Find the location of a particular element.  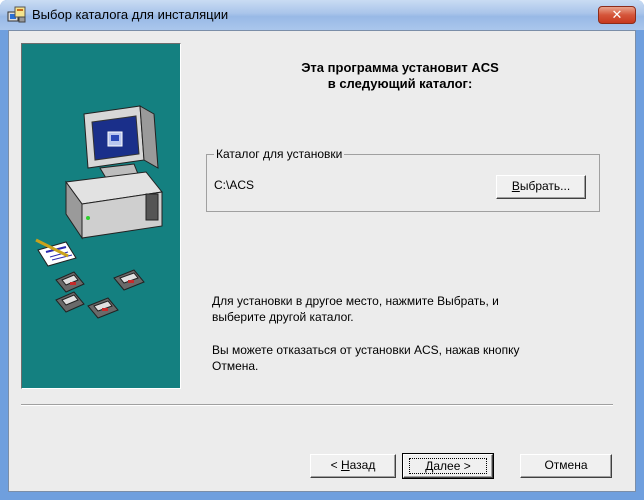

back-button: < Назад is located at coordinates (353, 466).